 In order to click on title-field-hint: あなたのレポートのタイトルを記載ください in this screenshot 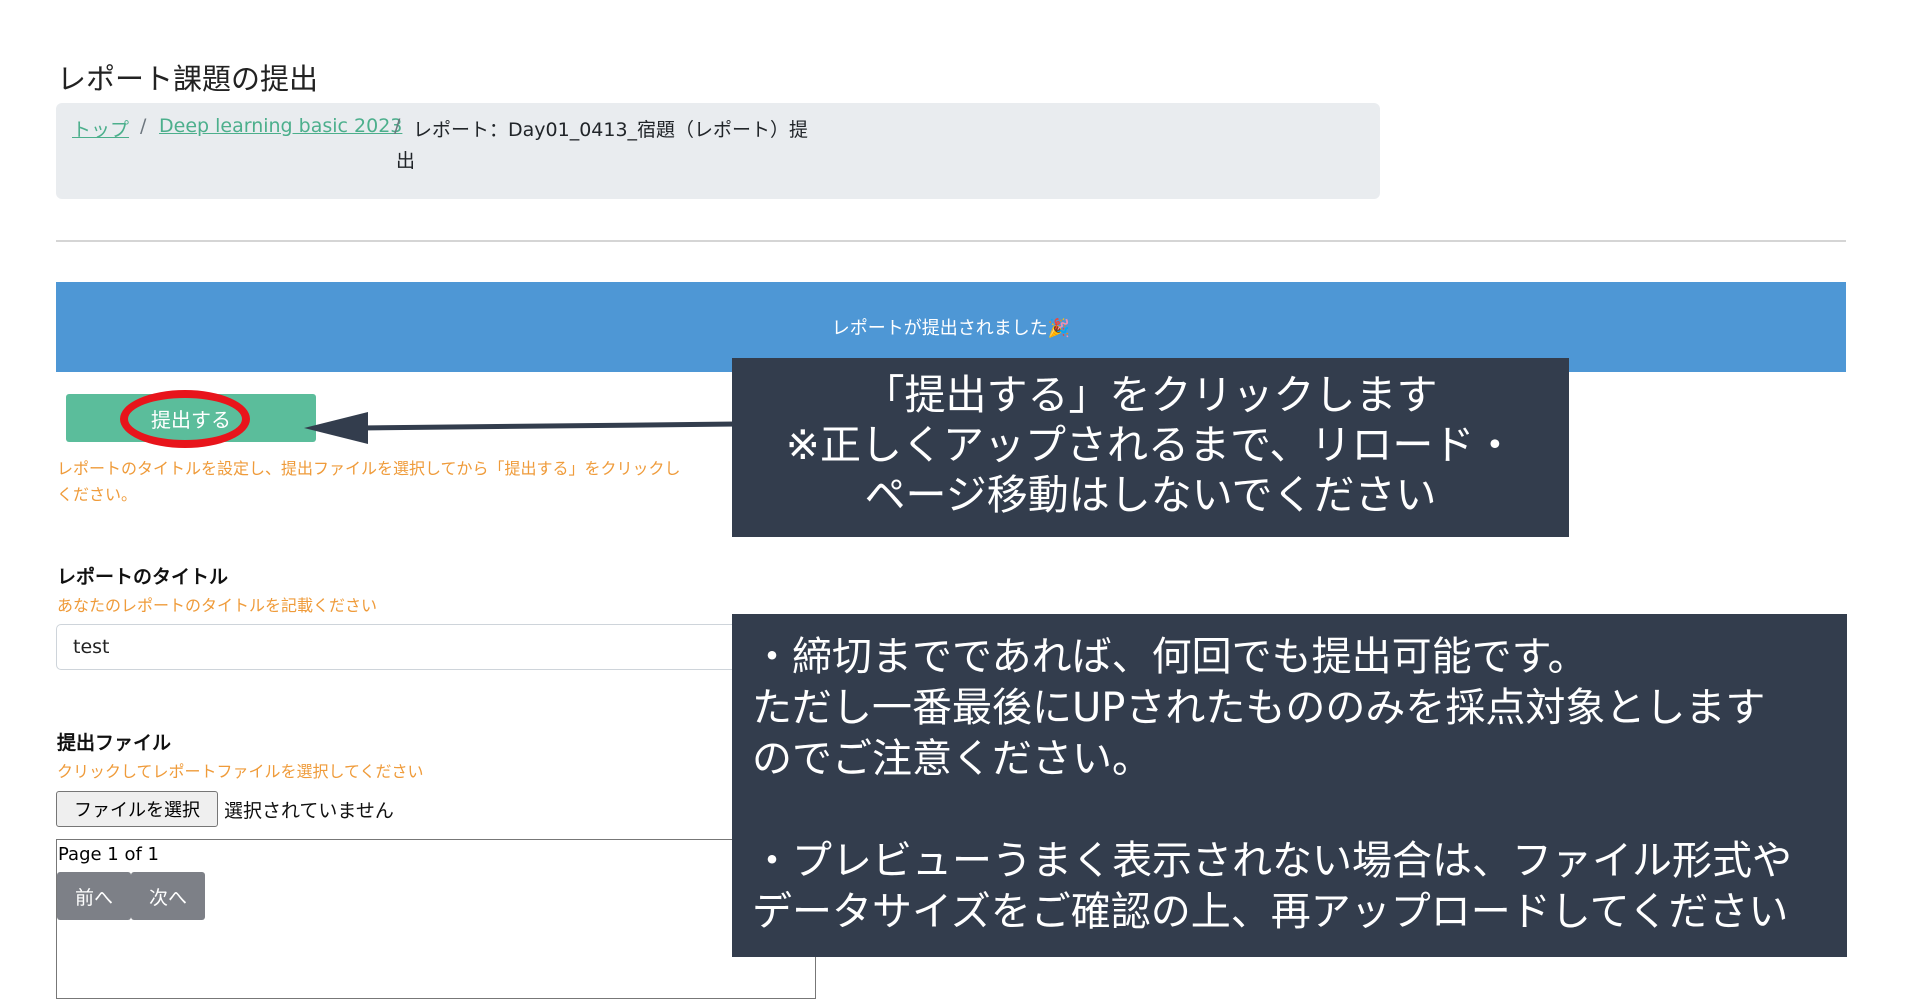, I will do `click(217, 605)`.